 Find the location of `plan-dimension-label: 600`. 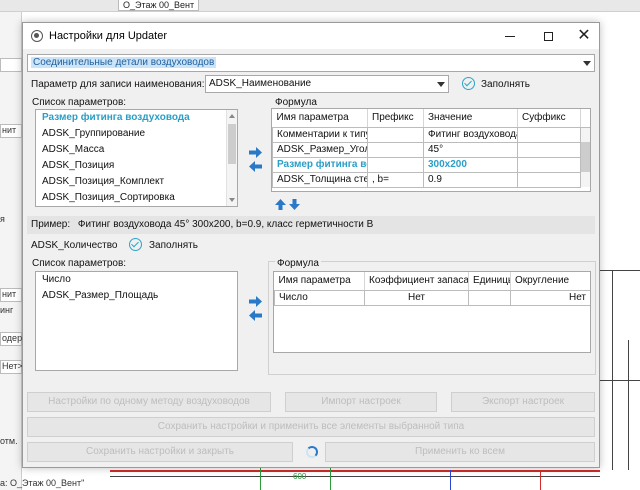

plan-dimension-label: 600 is located at coordinates (300, 476).